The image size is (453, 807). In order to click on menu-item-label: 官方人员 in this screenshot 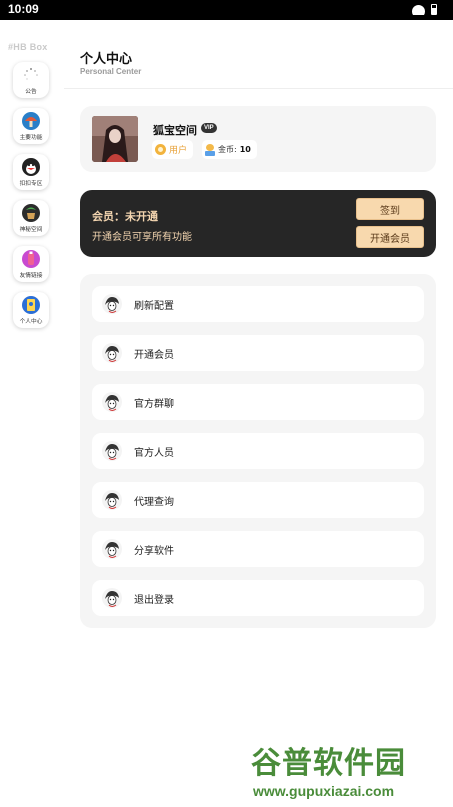, I will do `click(154, 453)`.